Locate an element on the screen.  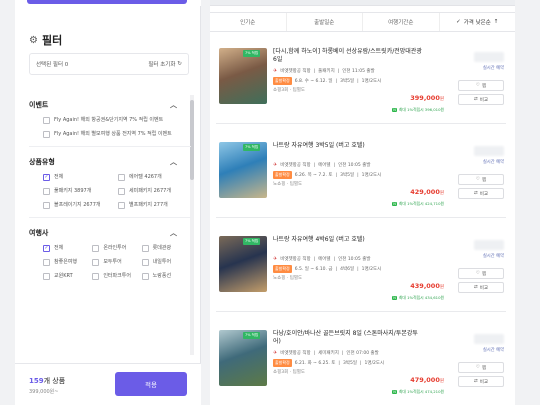
agency-option: 노랑풍선 is located at coordinates (164, 276).